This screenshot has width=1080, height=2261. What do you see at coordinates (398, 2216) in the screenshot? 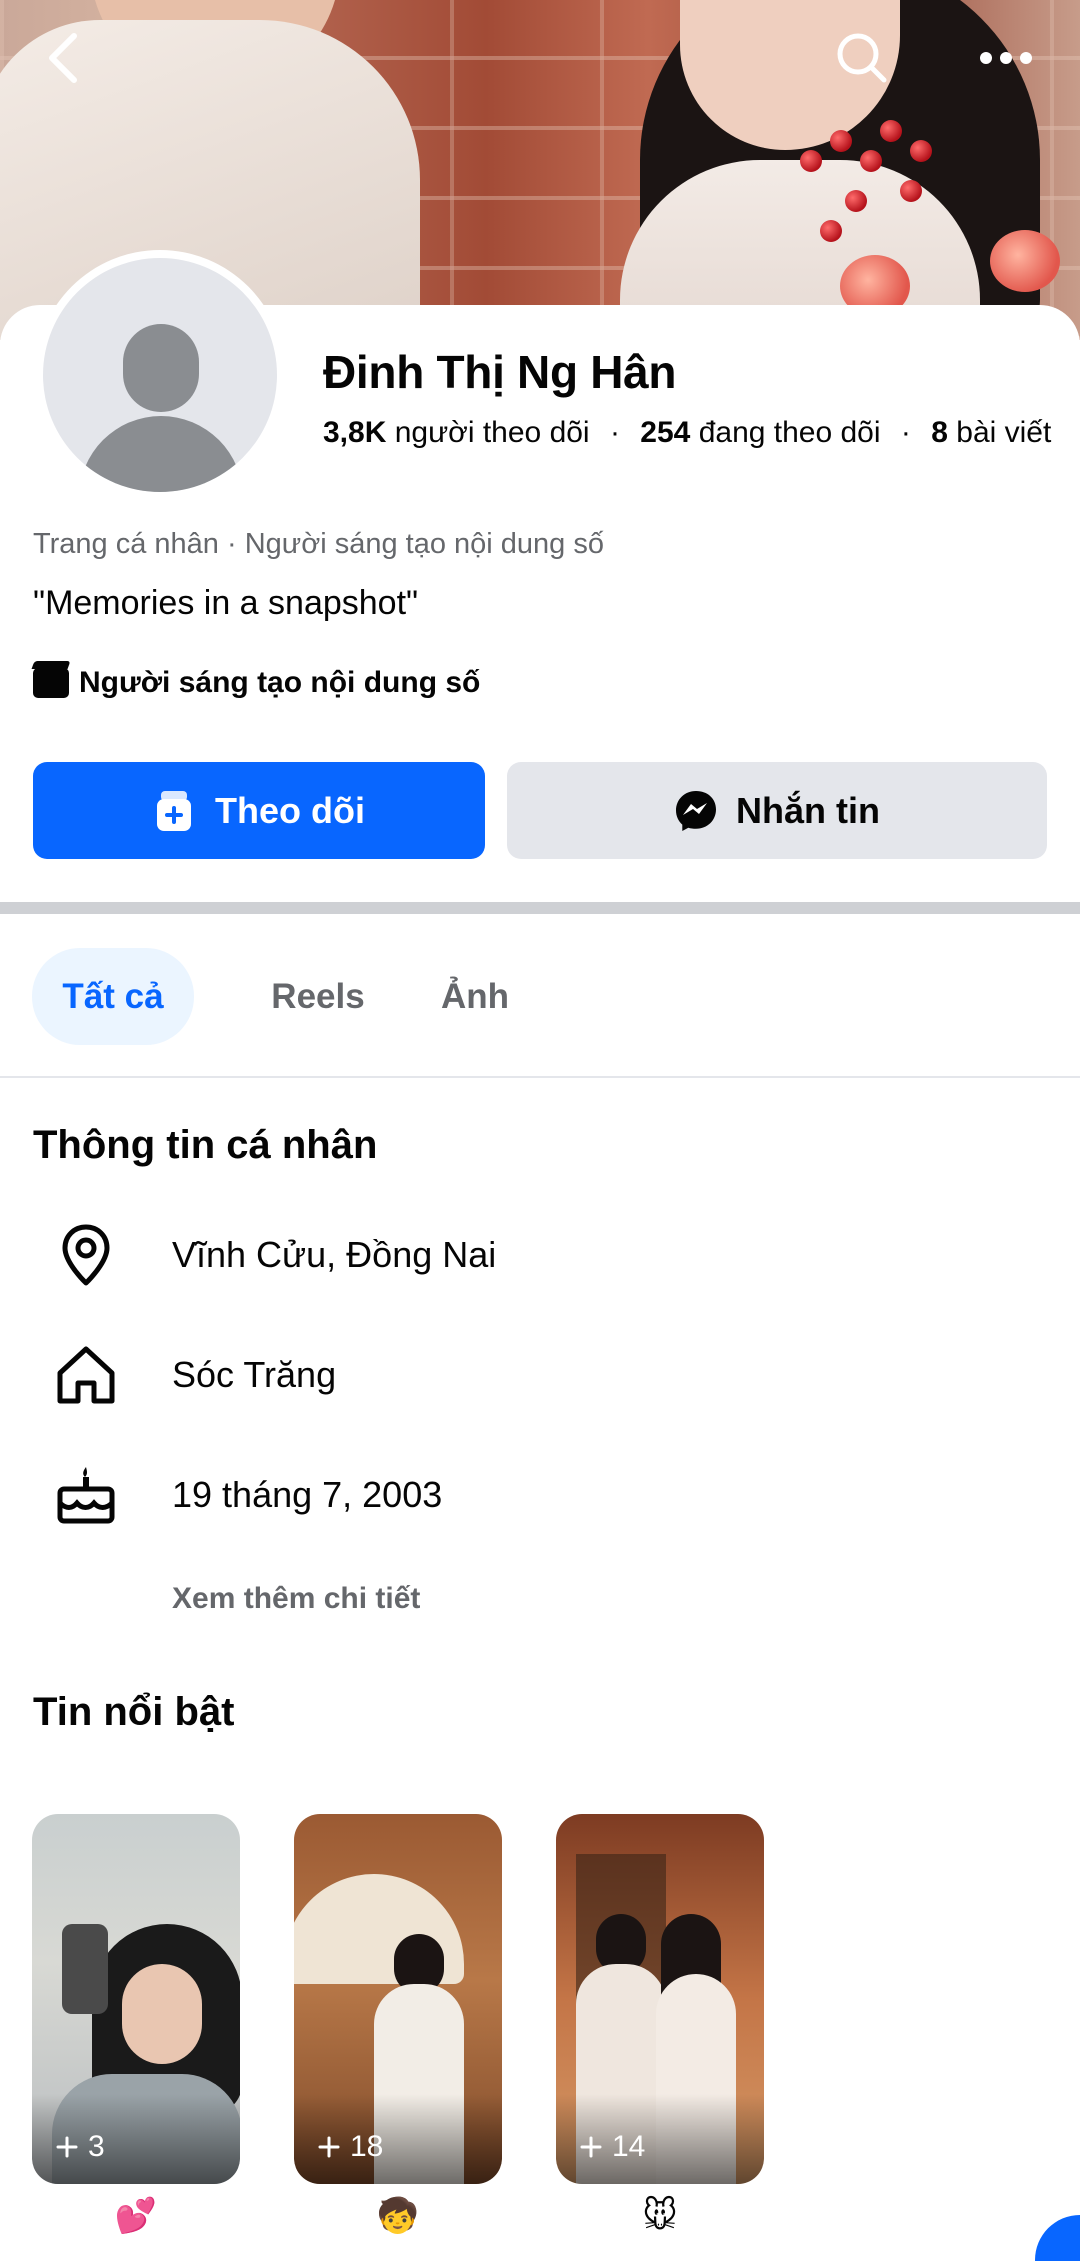
I see `highlight-emoji: 🧒` at bounding box center [398, 2216].